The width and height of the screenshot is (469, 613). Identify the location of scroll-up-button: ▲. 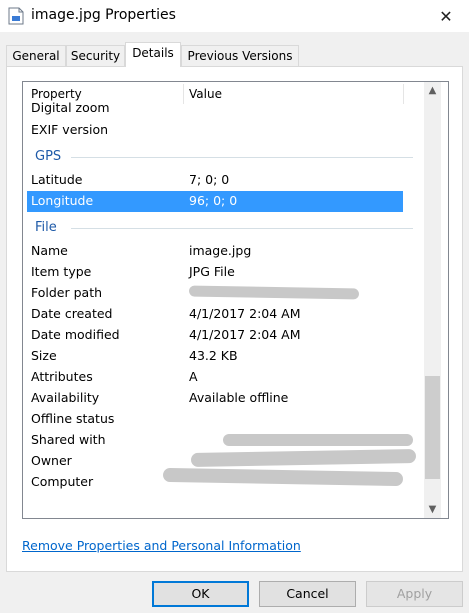
(432, 90).